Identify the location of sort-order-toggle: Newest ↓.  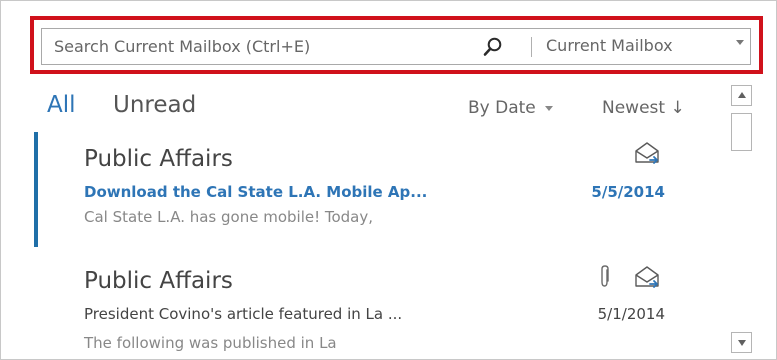
(643, 108).